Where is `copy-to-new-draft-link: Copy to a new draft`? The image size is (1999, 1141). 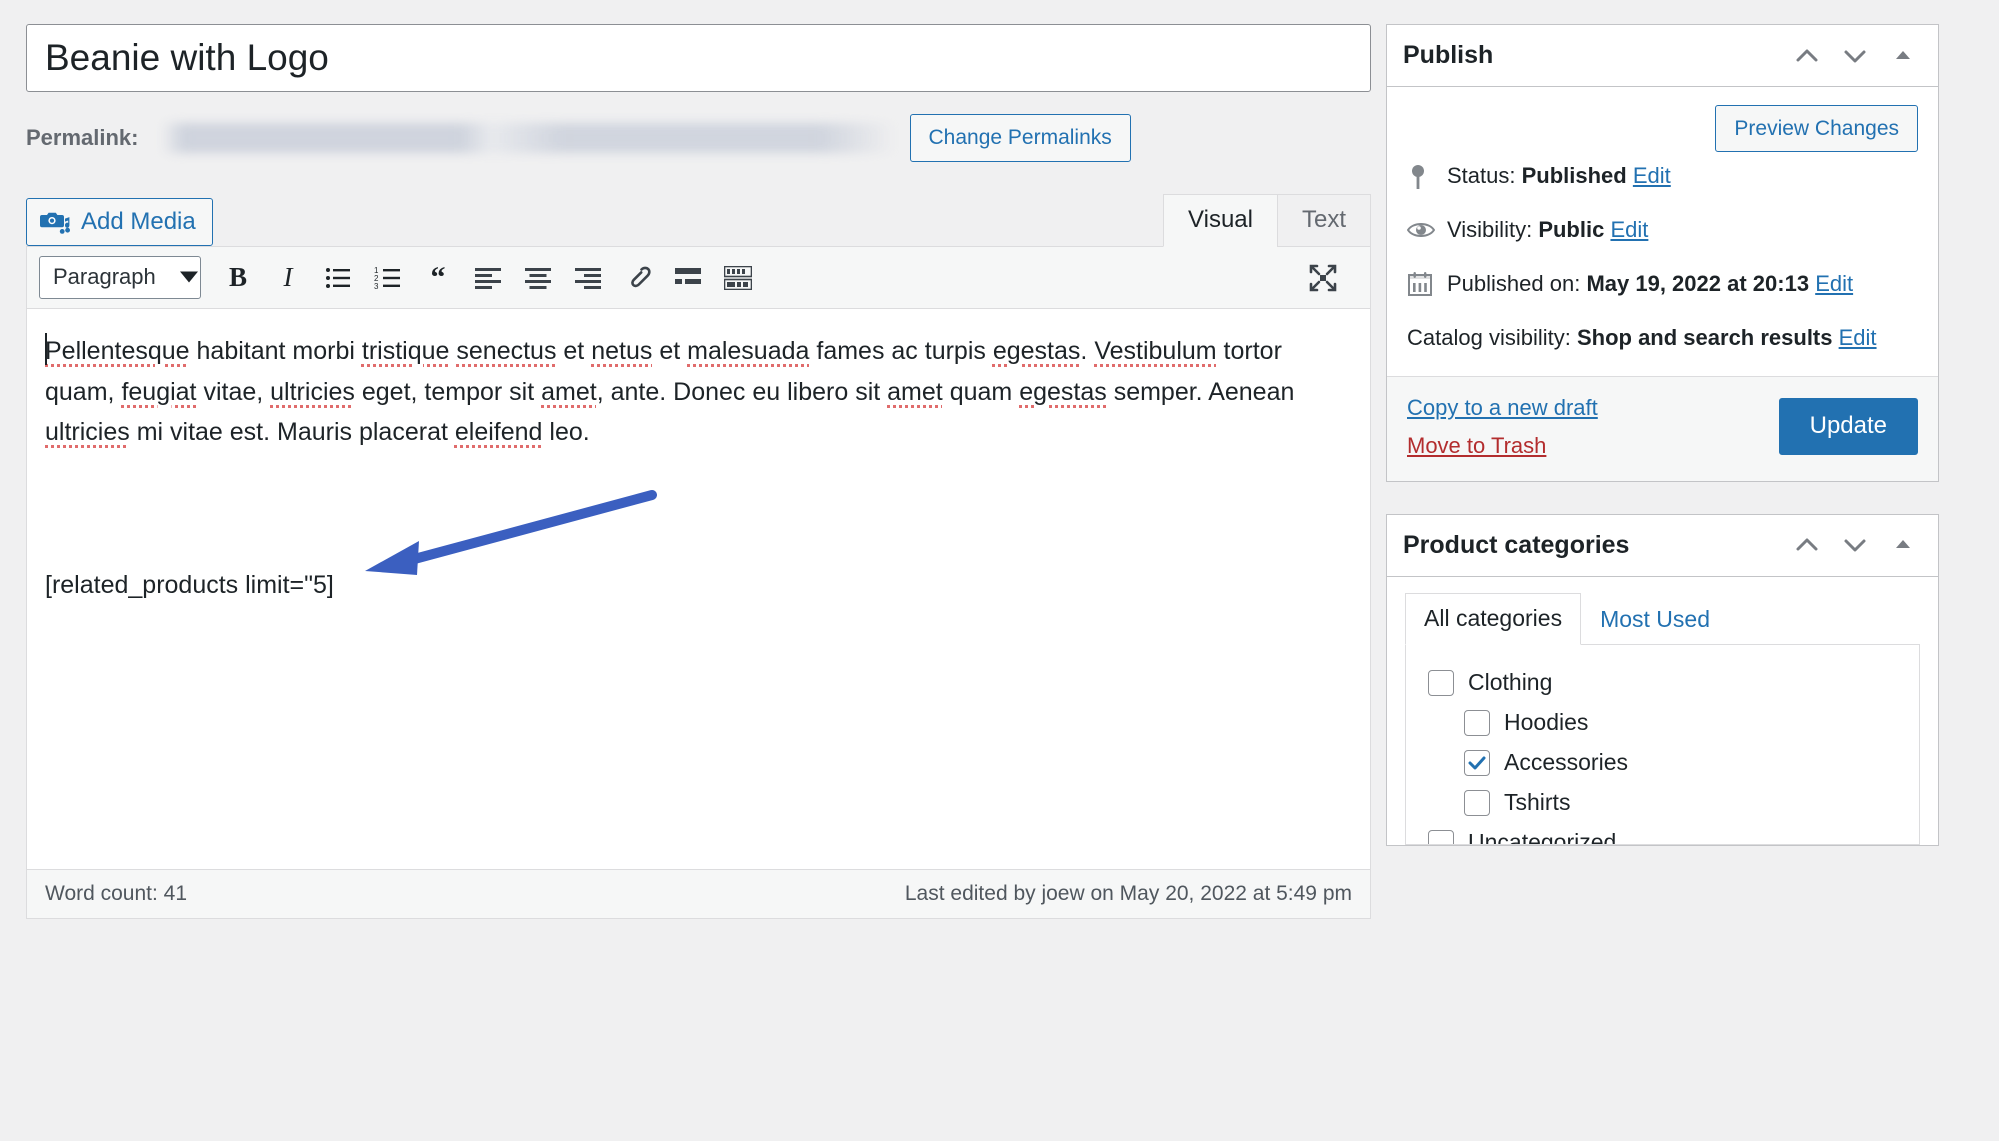 copy-to-new-draft-link: Copy to a new draft is located at coordinates (1502, 408).